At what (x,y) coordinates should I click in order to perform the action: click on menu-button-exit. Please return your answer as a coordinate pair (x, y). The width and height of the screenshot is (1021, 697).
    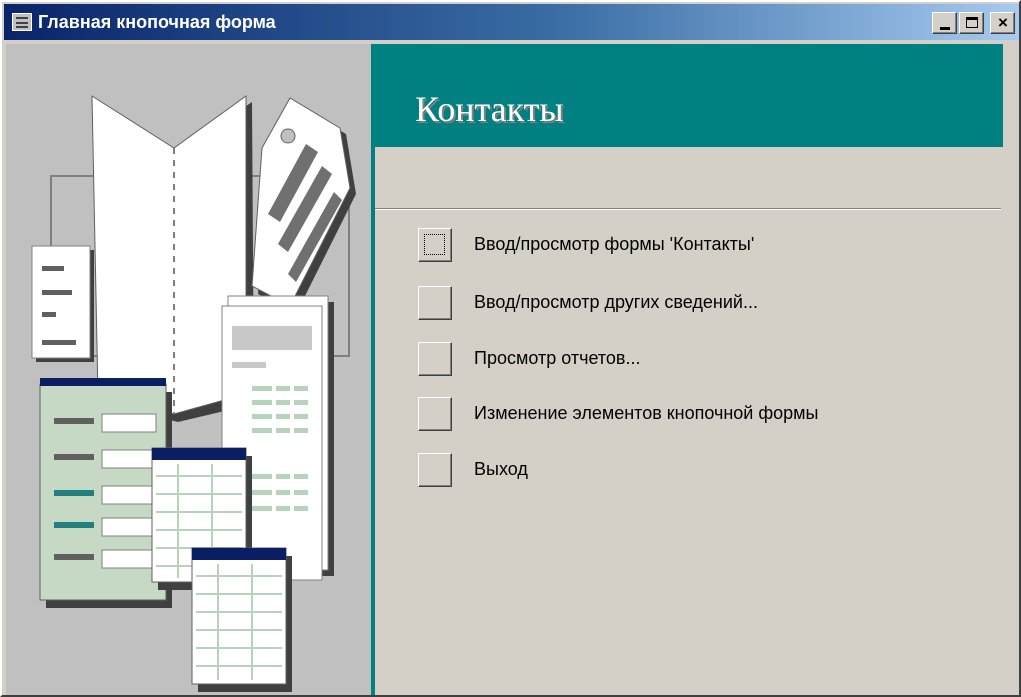
    Looking at the image, I should click on (435, 470).